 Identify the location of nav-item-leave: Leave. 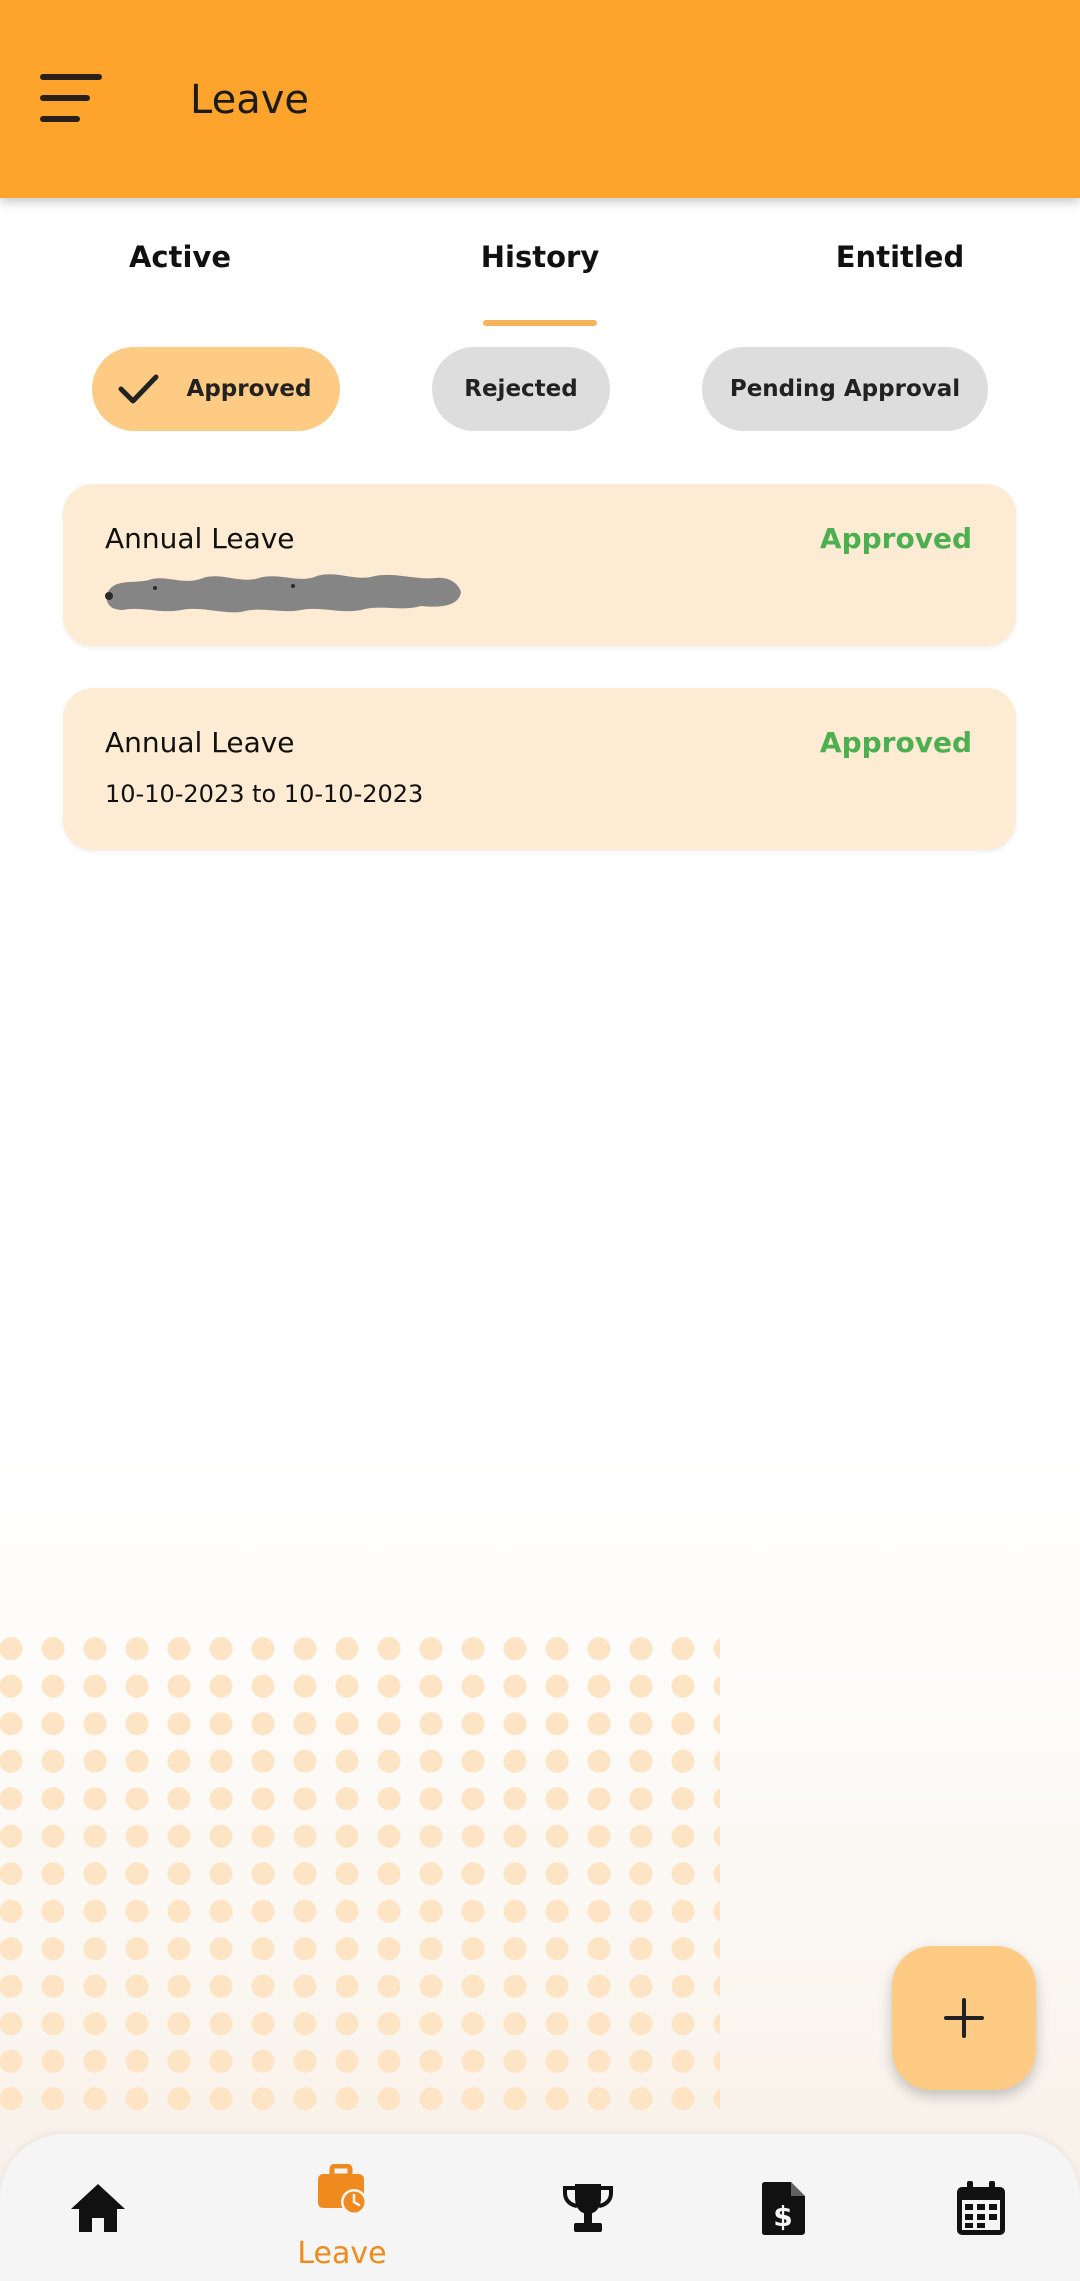
(342, 2207).